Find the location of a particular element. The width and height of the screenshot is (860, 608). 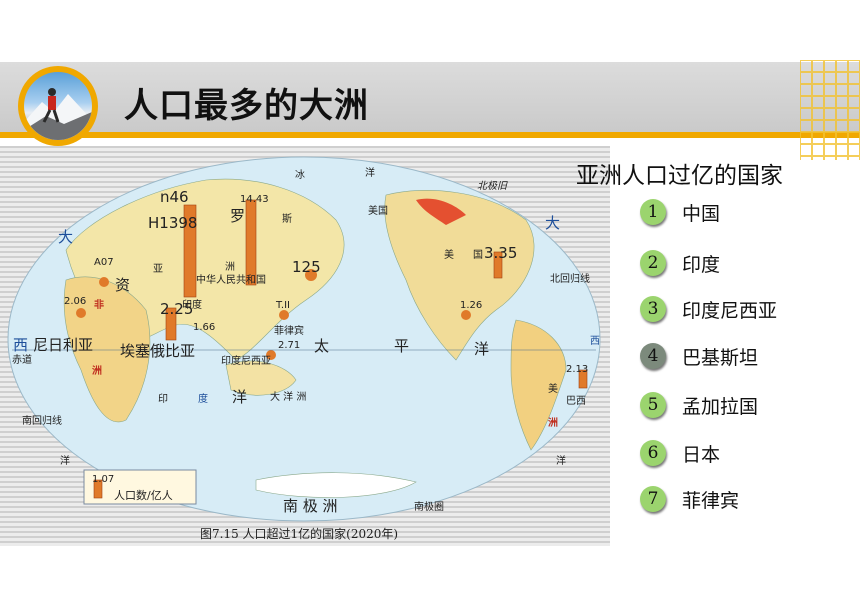

country-label: 巴基斯坦 is located at coordinates (720, 358).